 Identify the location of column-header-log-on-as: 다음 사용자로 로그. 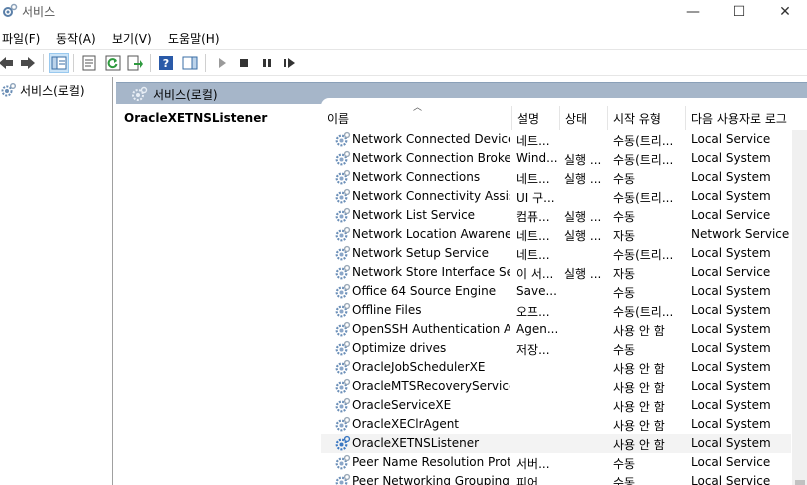
(745, 114).